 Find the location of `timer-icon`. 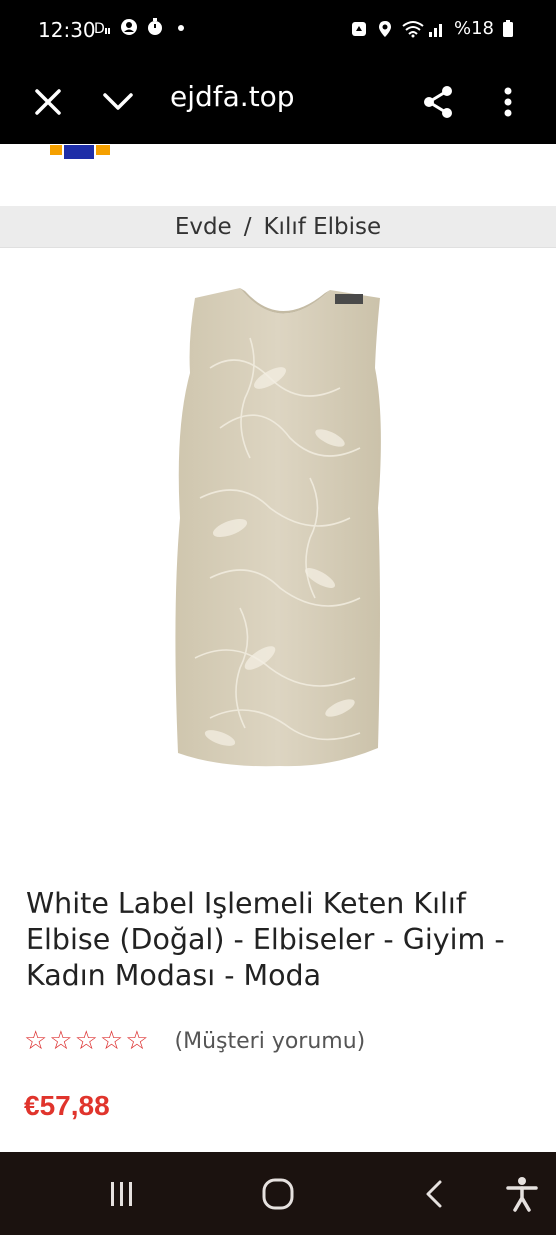

timer-icon is located at coordinates (155, 27).